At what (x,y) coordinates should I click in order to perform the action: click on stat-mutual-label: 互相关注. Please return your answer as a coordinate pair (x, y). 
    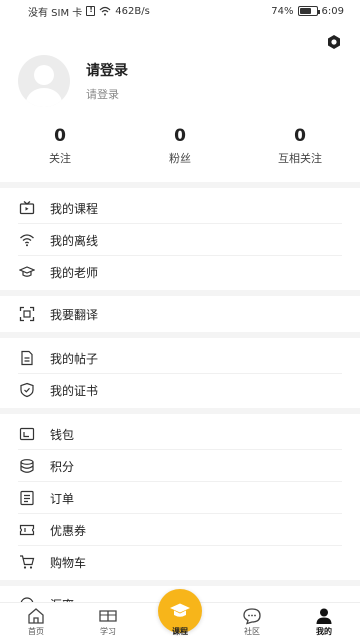
    Looking at the image, I should click on (300, 158).